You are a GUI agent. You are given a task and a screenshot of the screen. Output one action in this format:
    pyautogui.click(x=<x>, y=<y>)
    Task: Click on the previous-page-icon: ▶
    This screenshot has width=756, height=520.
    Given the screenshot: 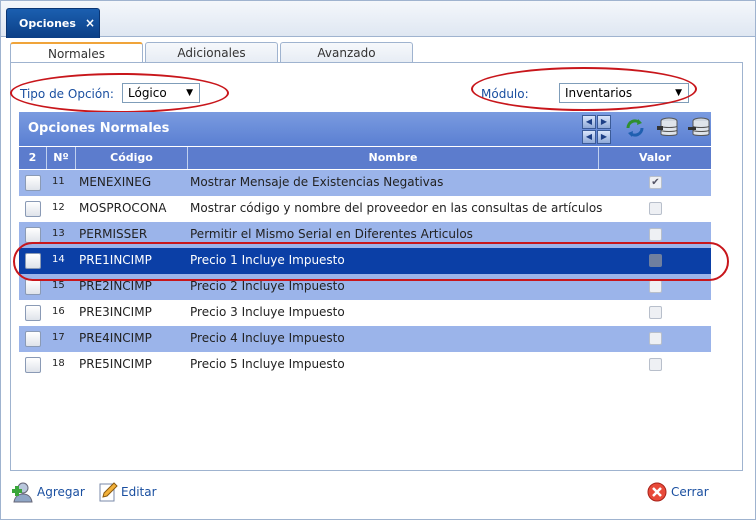 What is the action you would take?
    pyautogui.click(x=604, y=122)
    